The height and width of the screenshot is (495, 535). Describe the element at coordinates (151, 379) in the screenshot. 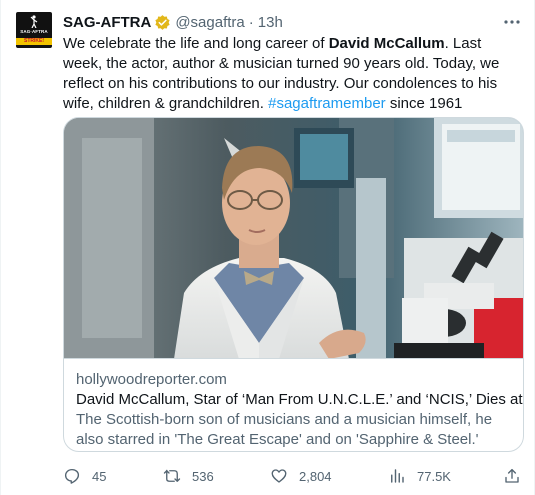

I see `card-domain: hollywoodreporter.com` at that location.